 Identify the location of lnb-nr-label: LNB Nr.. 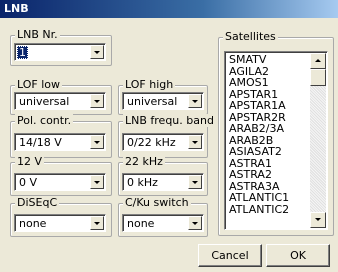
(37, 34).